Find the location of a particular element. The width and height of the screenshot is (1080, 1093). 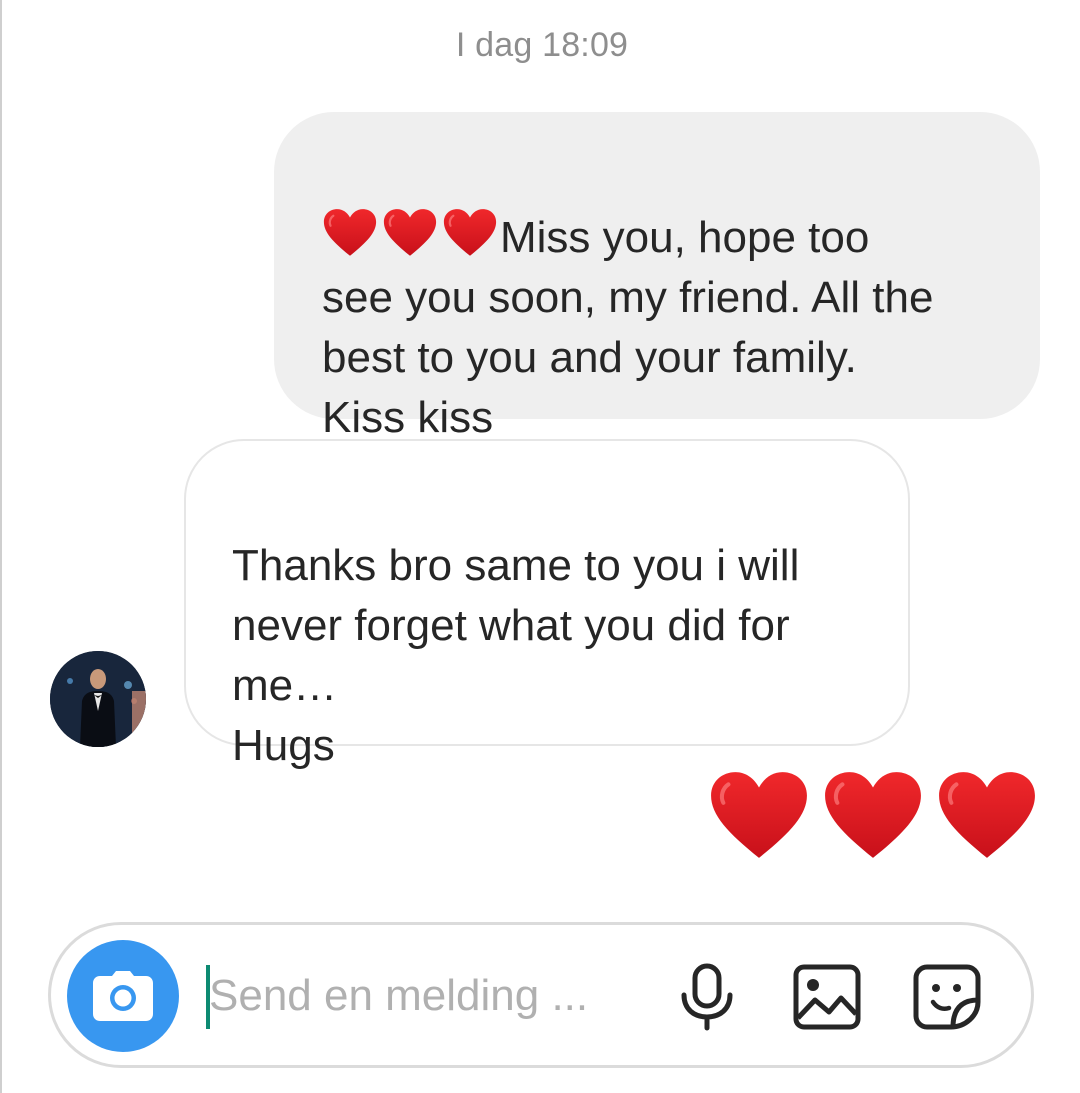

sticker-button is located at coordinates (947, 997).